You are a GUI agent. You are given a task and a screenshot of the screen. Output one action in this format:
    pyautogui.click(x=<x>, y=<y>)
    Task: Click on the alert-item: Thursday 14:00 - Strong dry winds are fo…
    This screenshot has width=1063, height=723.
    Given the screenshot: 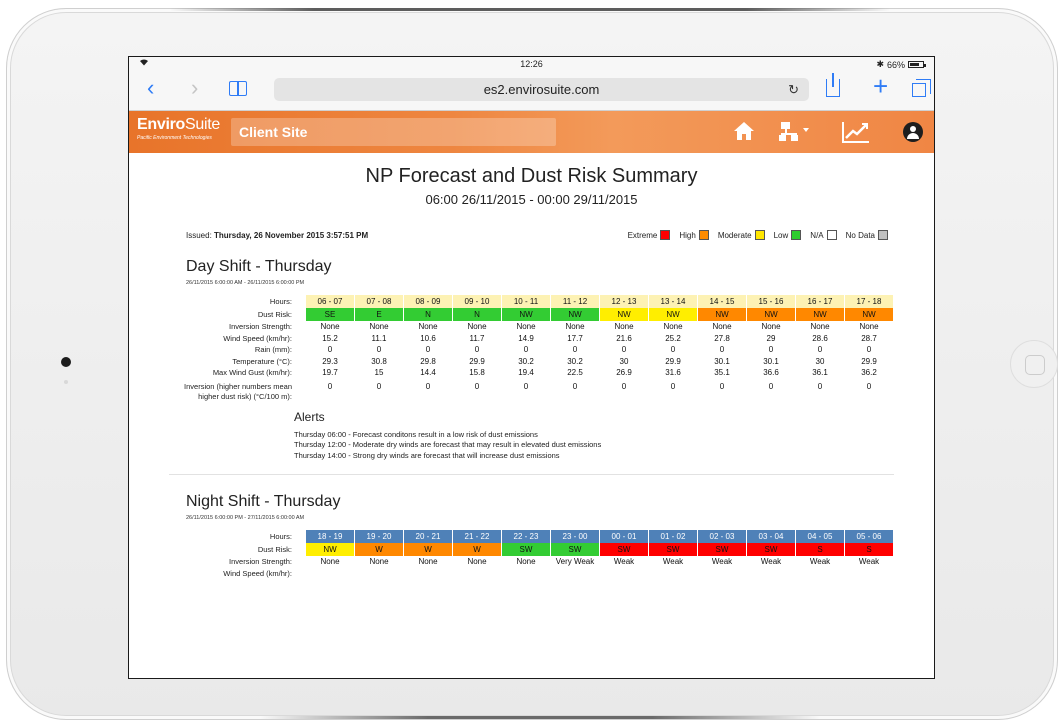 What is the action you would take?
    pyautogui.click(x=427, y=455)
    